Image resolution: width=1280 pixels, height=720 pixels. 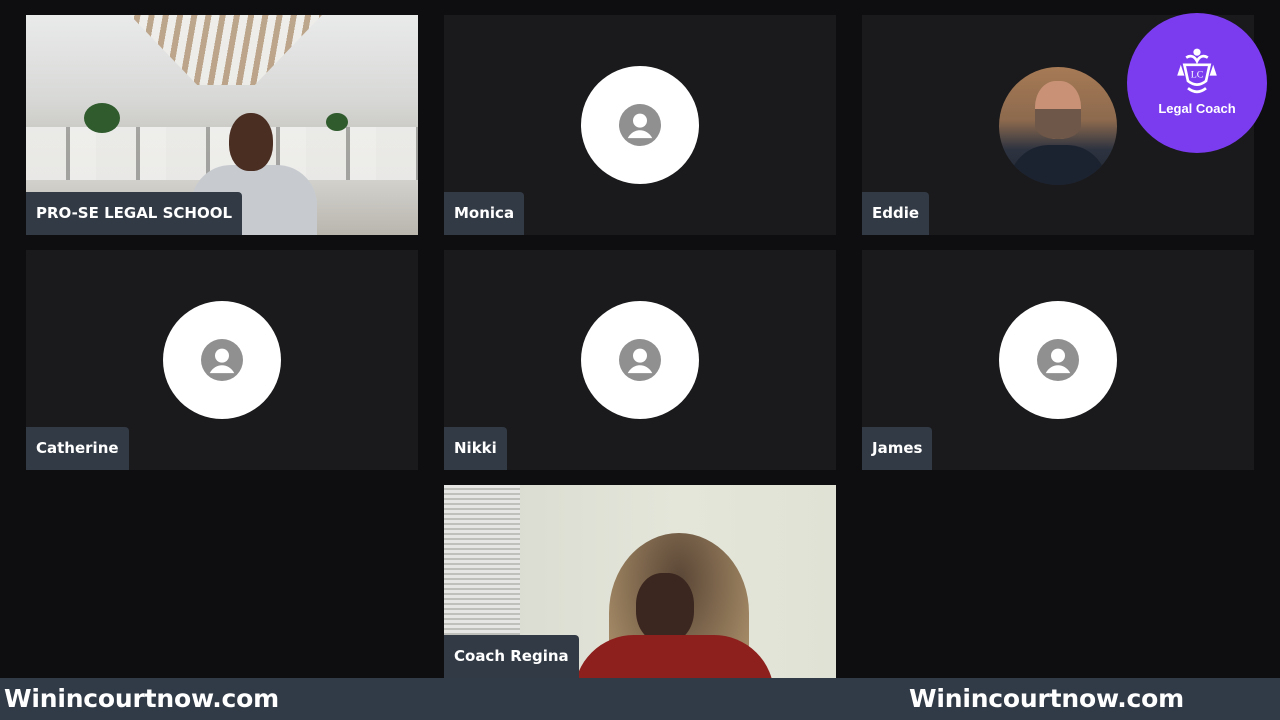 I want to click on participant-name-tag: Eddie, so click(x=896, y=213).